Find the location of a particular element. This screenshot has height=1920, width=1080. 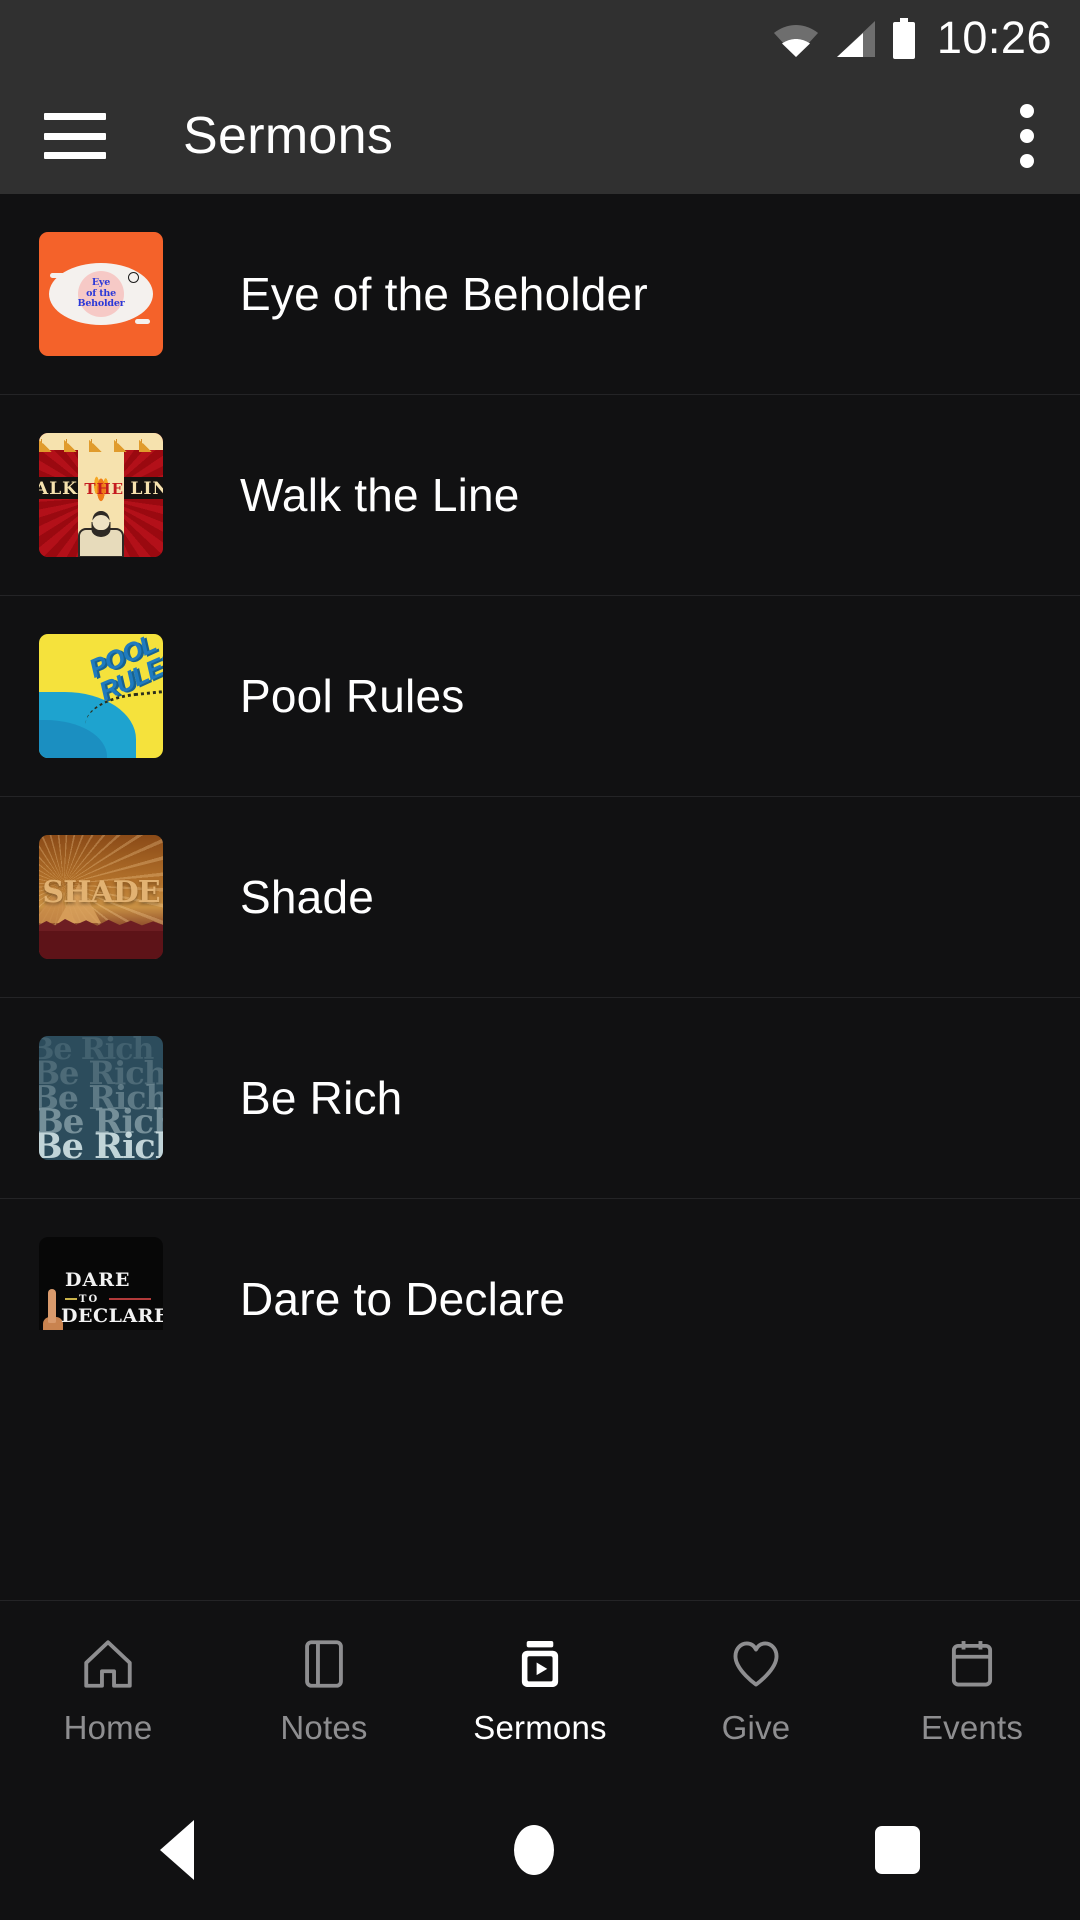

art-text-line: SHADE is located at coordinates (101, 892).